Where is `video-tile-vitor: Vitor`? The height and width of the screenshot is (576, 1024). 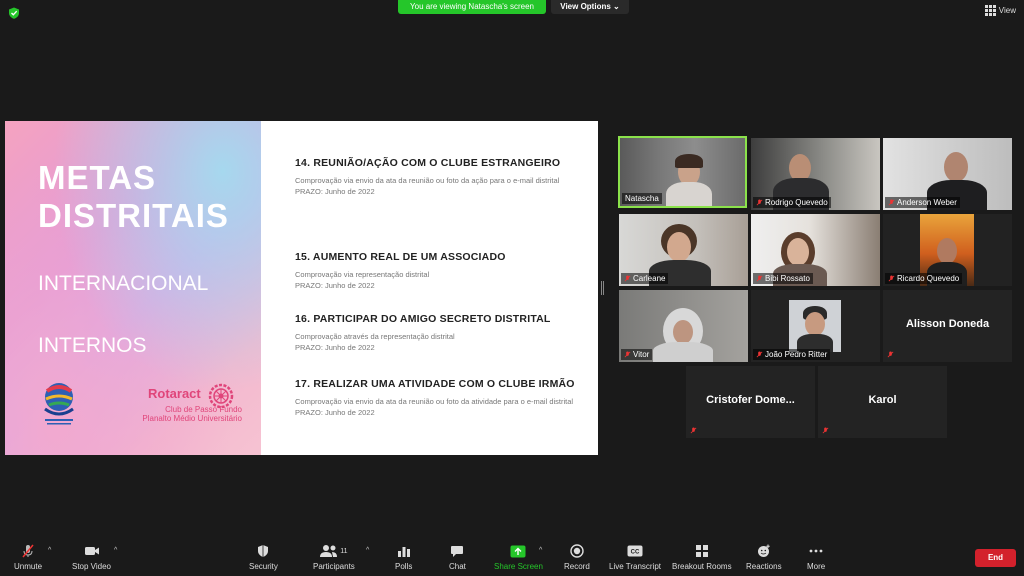
video-tile-vitor: Vitor is located at coordinates (683, 326).